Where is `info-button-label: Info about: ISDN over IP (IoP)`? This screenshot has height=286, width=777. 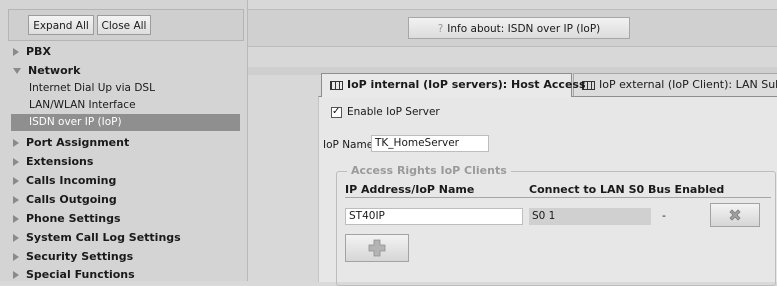
info-button-label: Info about: ISDN over IP (IoP) is located at coordinates (524, 29).